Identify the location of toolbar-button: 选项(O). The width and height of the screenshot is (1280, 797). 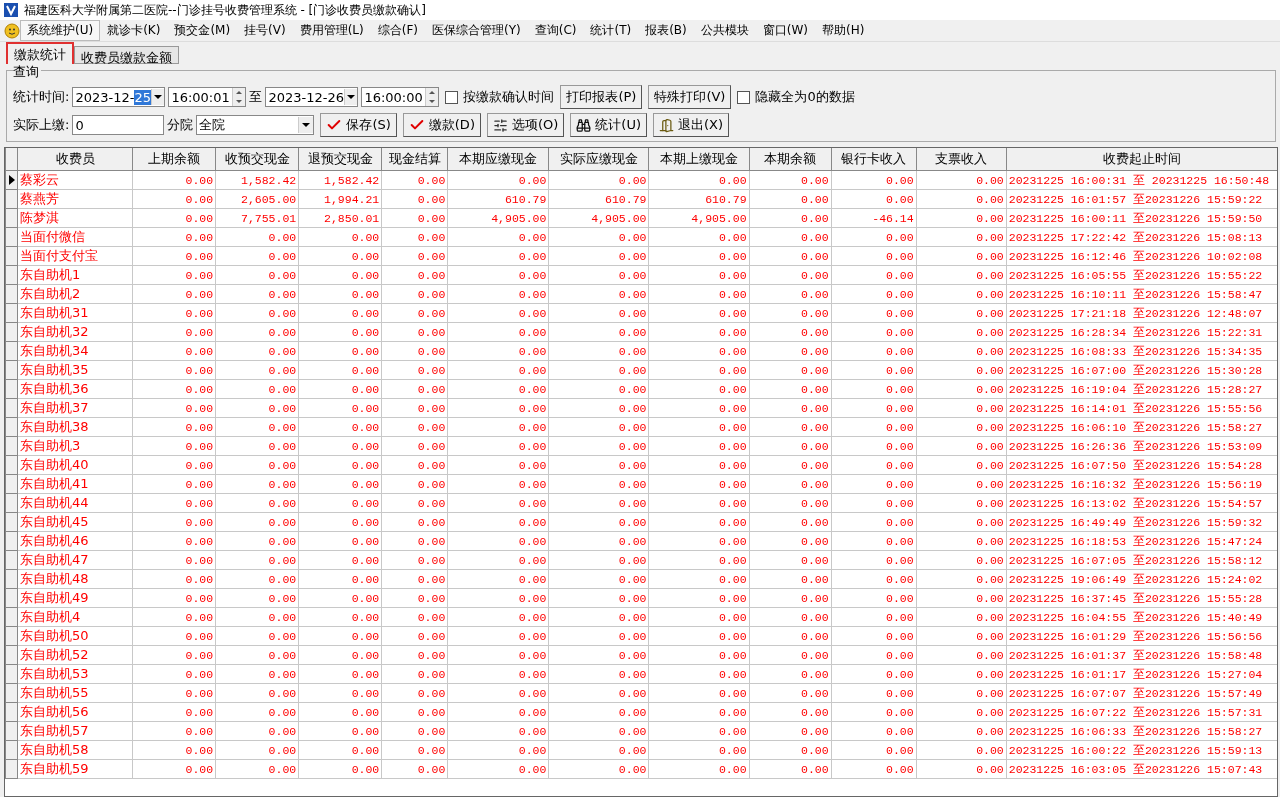
(525, 125).